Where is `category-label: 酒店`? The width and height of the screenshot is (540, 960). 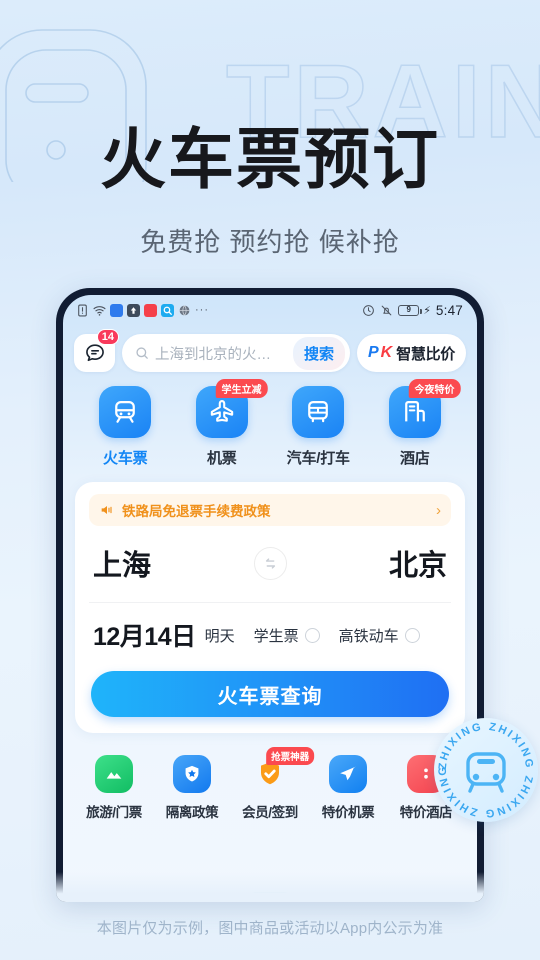 category-label: 酒店 is located at coordinates (414, 458).